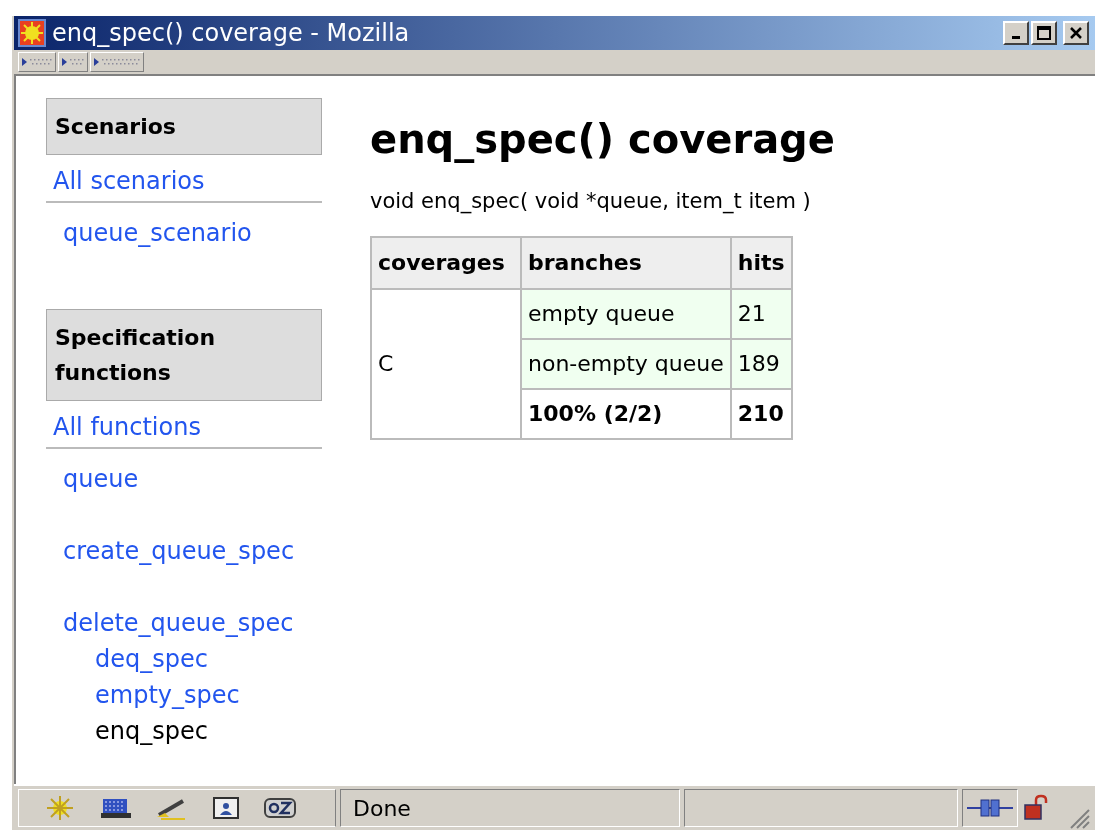 The image size is (1101, 830). I want to click on column-header: coverages, so click(446, 262).